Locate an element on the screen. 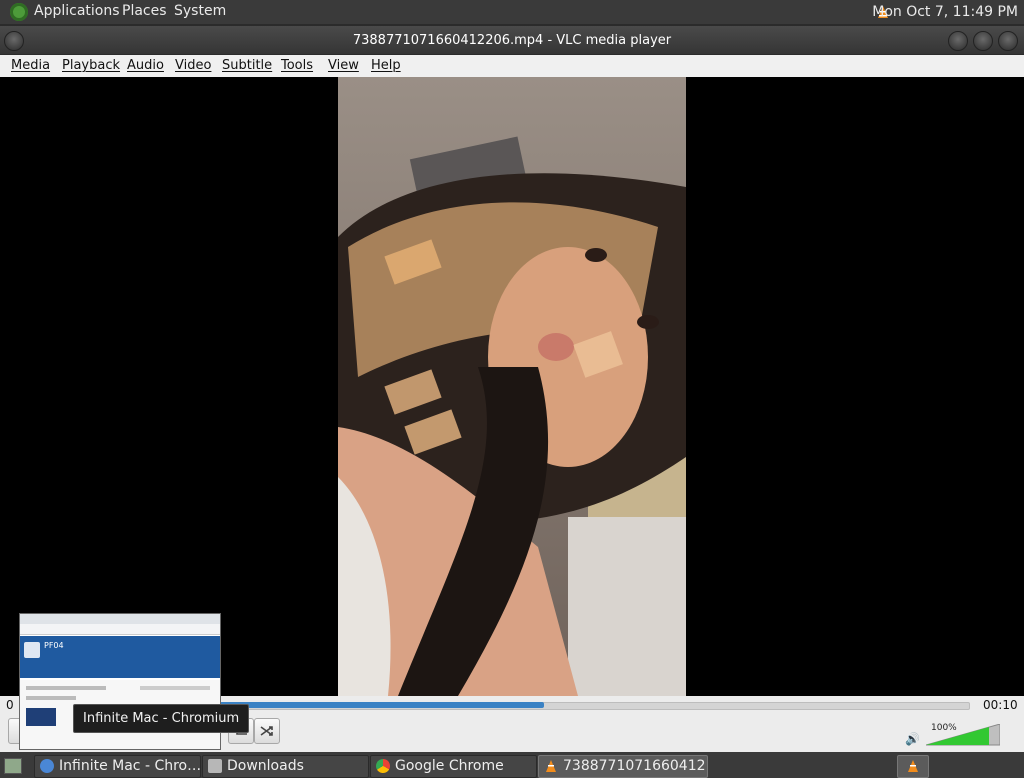 This screenshot has width=1024, height=778. thumb-tabbar is located at coordinates (120, 619).